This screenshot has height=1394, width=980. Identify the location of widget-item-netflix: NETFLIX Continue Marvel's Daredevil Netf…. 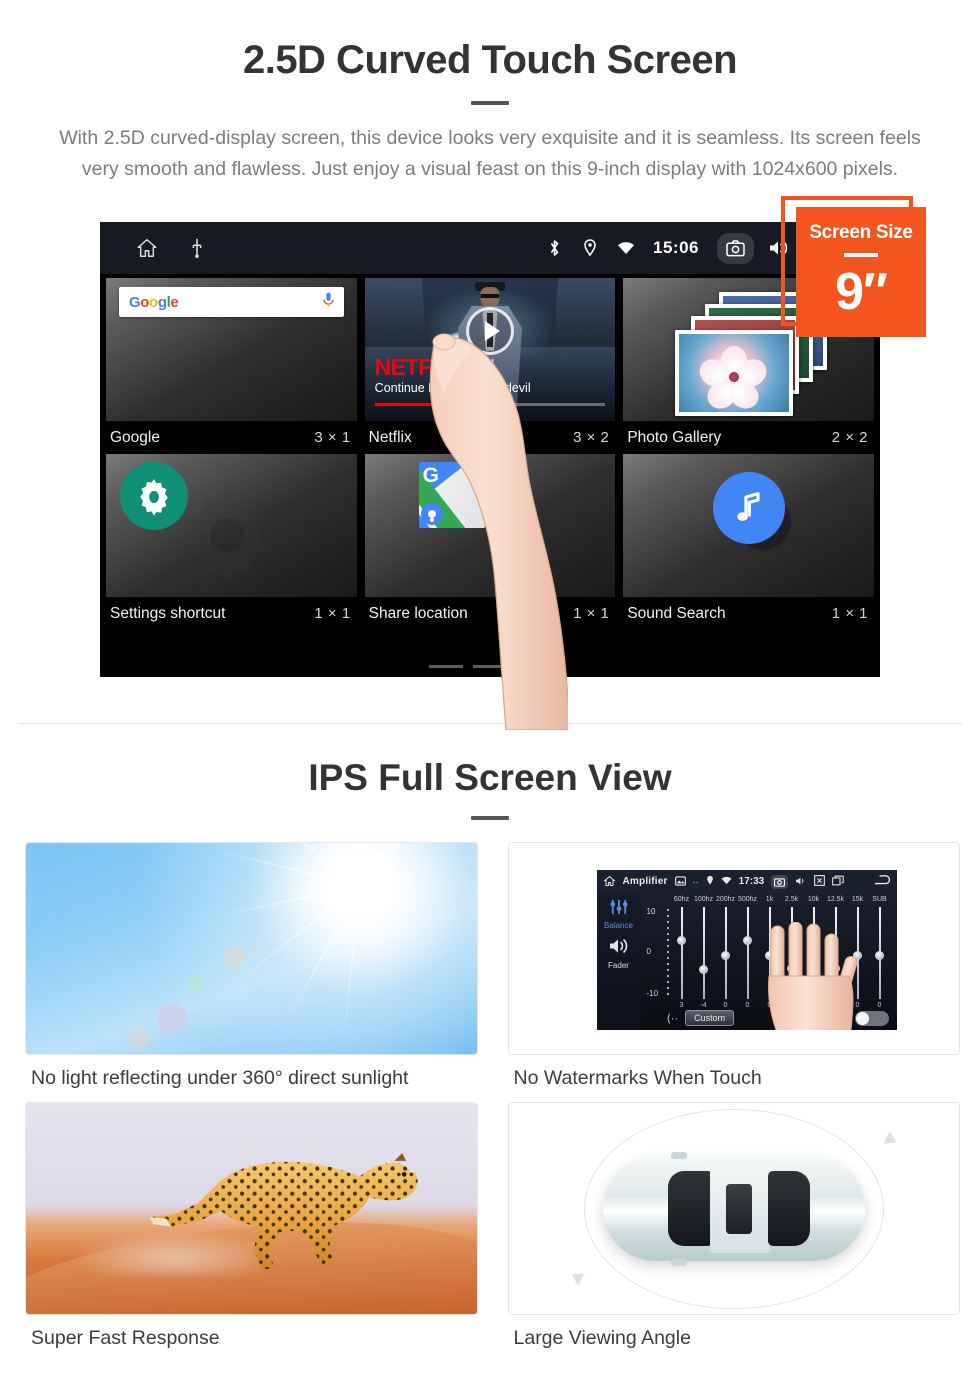
(490, 366).